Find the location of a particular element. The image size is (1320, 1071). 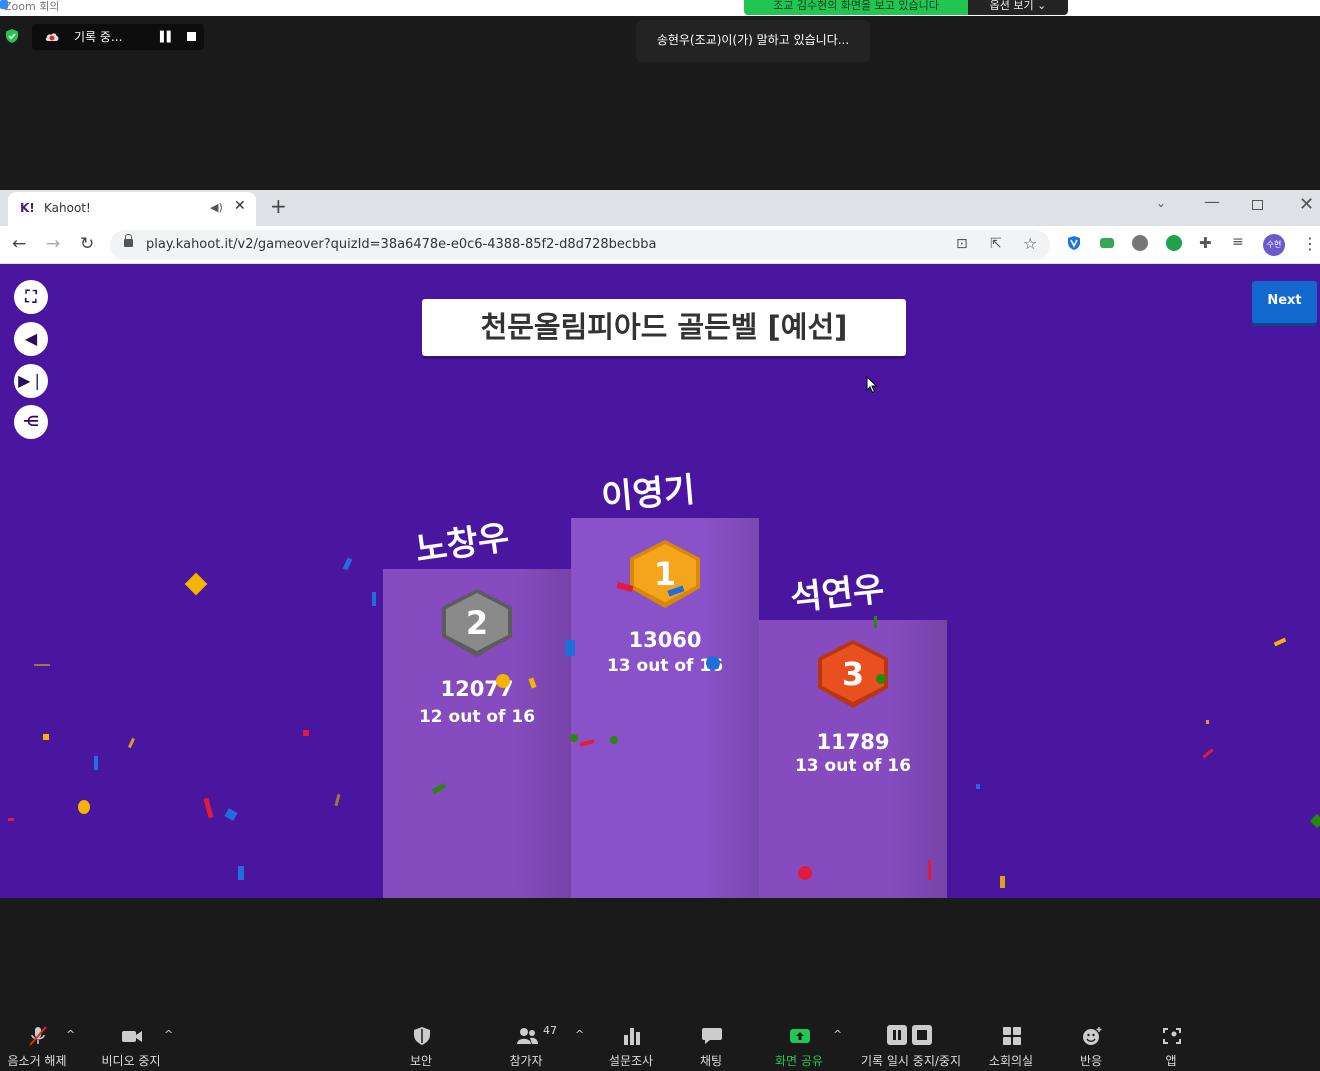

quiz-title: 천문올림피아드 골든벨 [예선] is located at coordinates (664, 327).